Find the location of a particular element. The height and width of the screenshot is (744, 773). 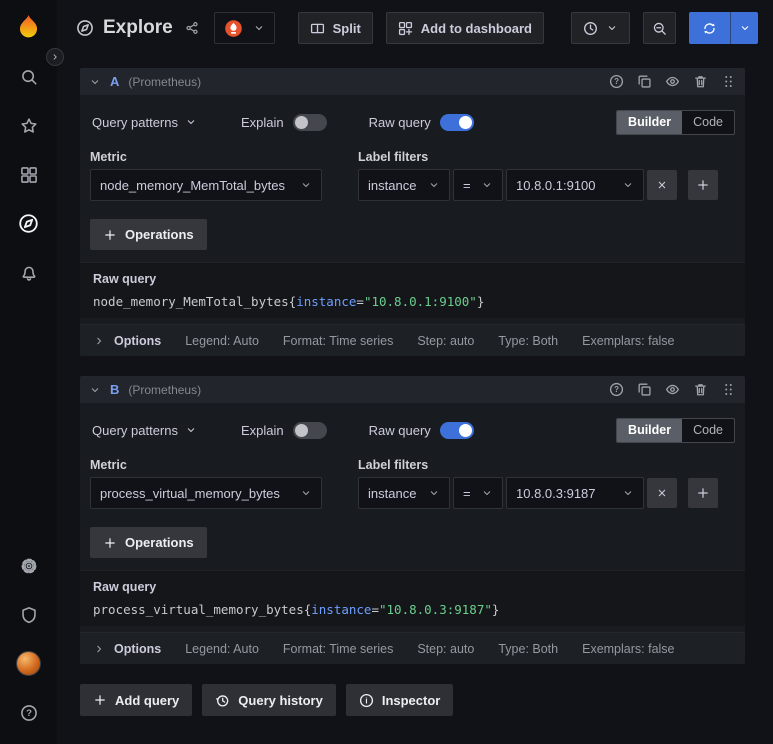

metric-select: node_memory_MemTotal_bytes is located at coordinates (206, 185).